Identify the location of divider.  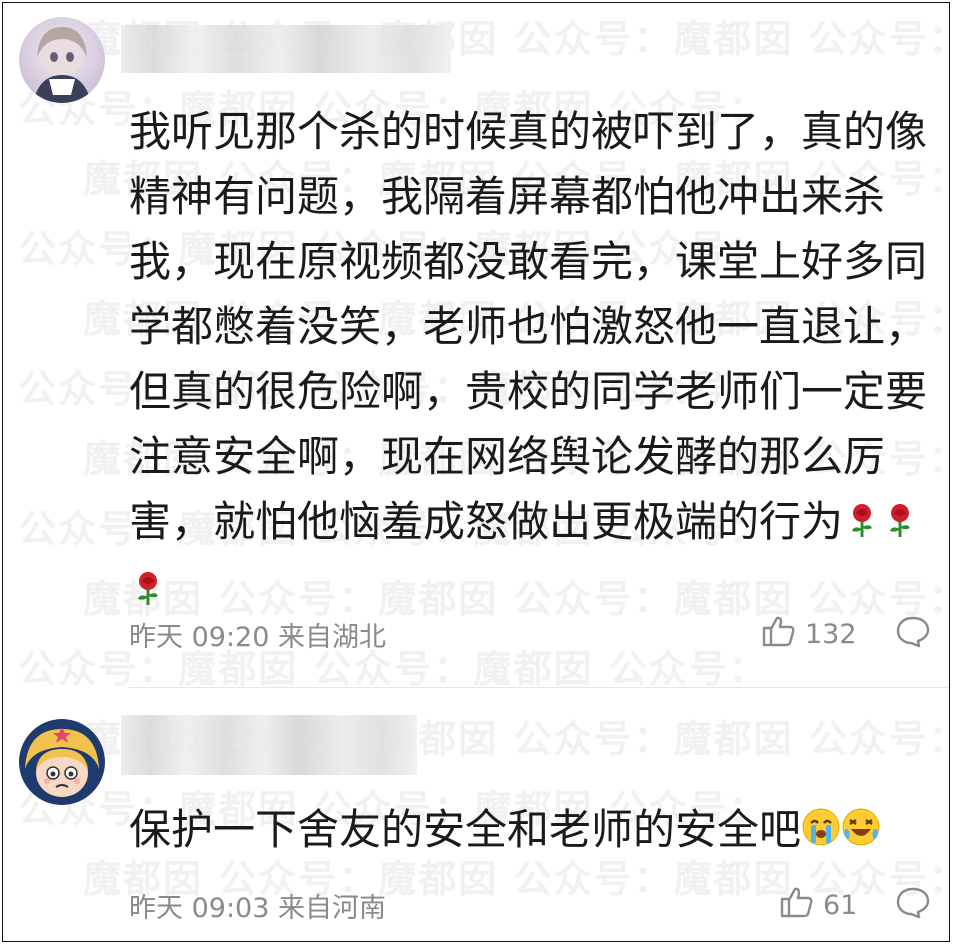
(539, 687).